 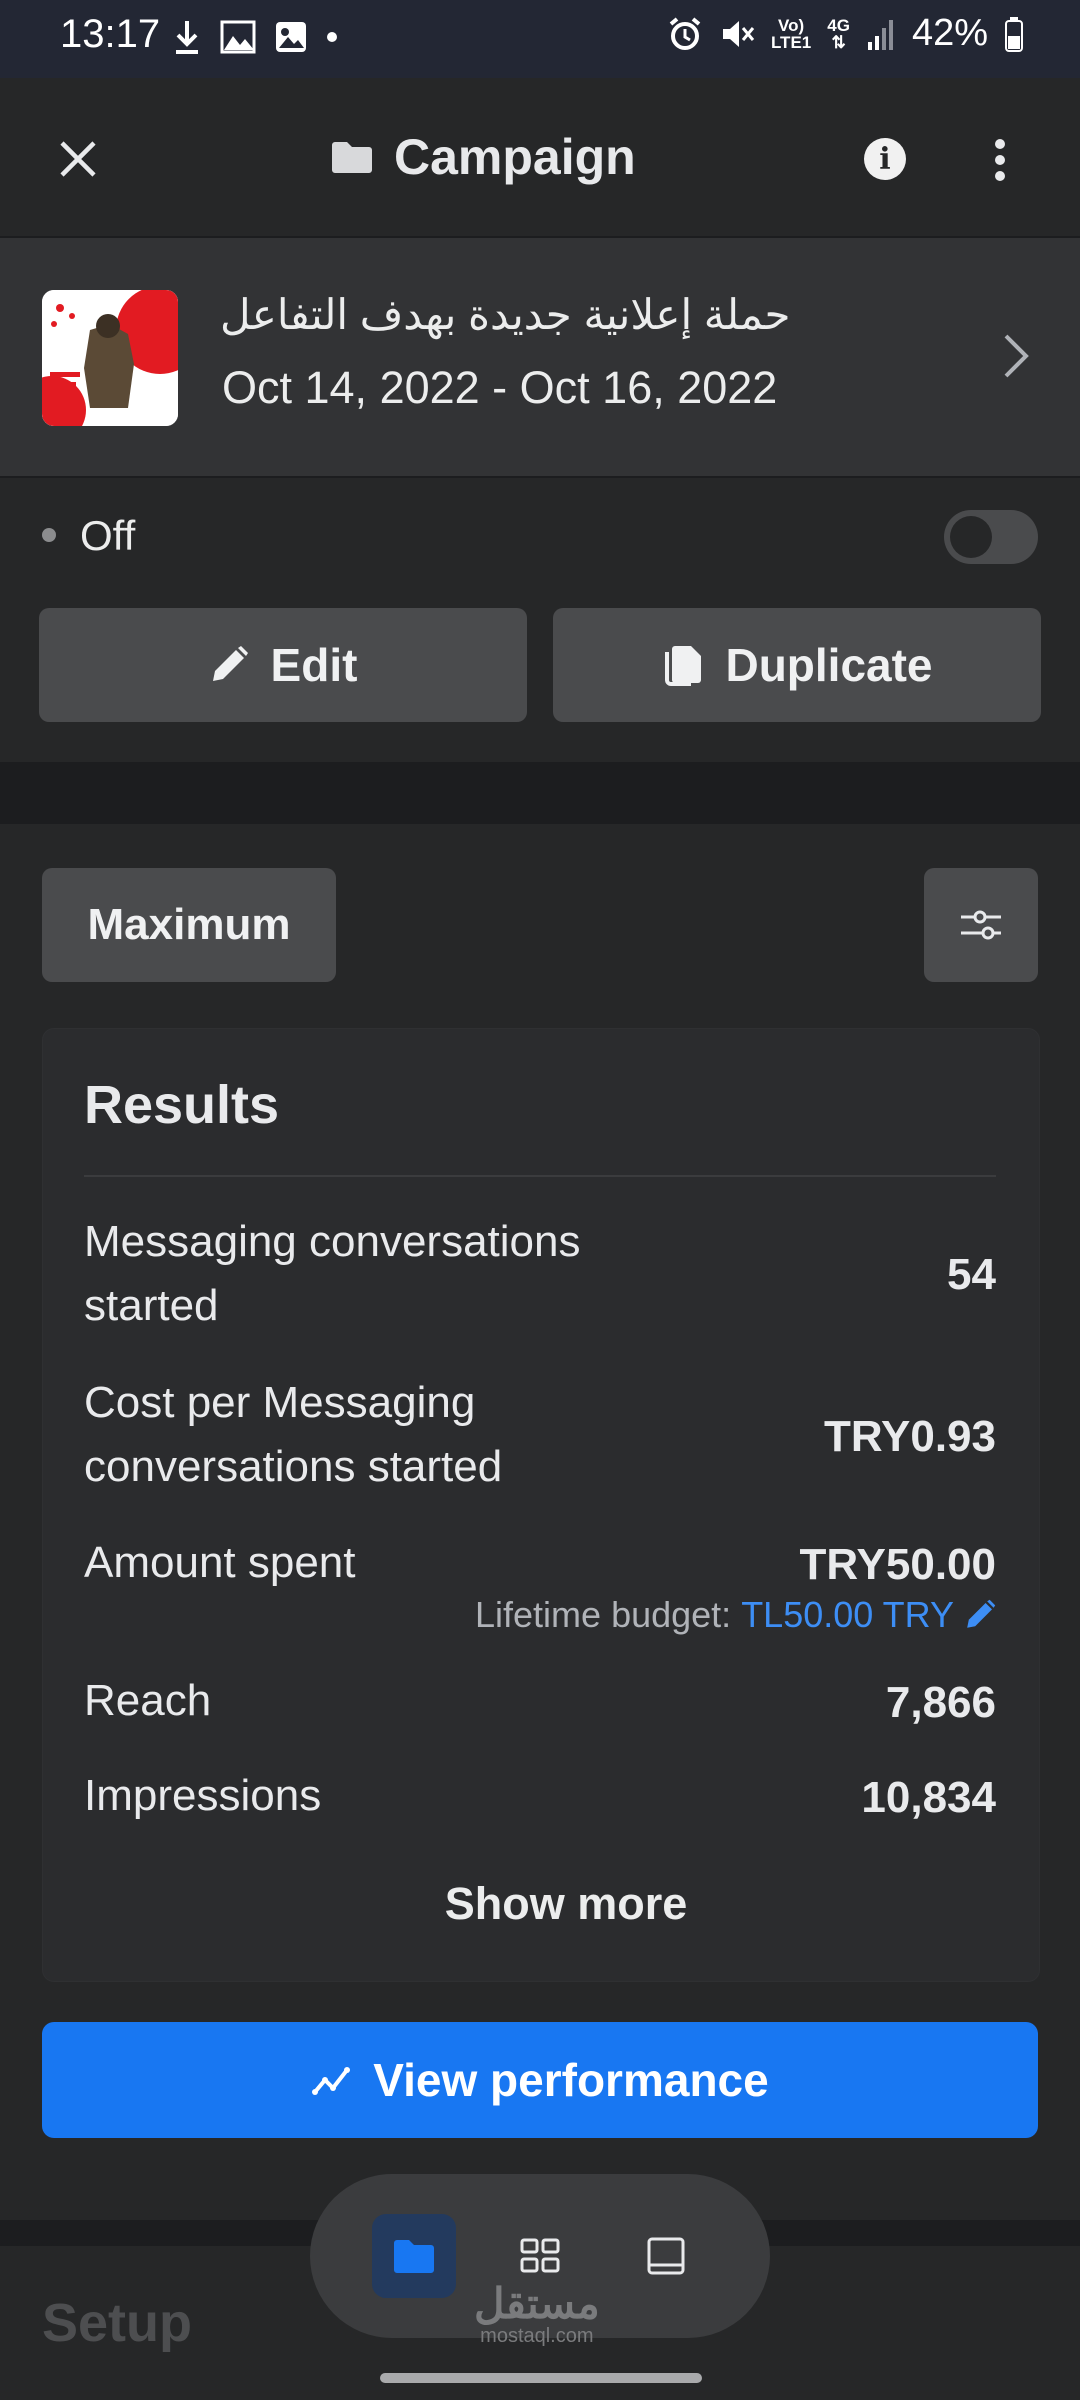 What do you see at coordinates (897, 1564) in the screenshot?
I see `metric-value-amount-spent: TRY50.00` at bounding box center [897, 1564].